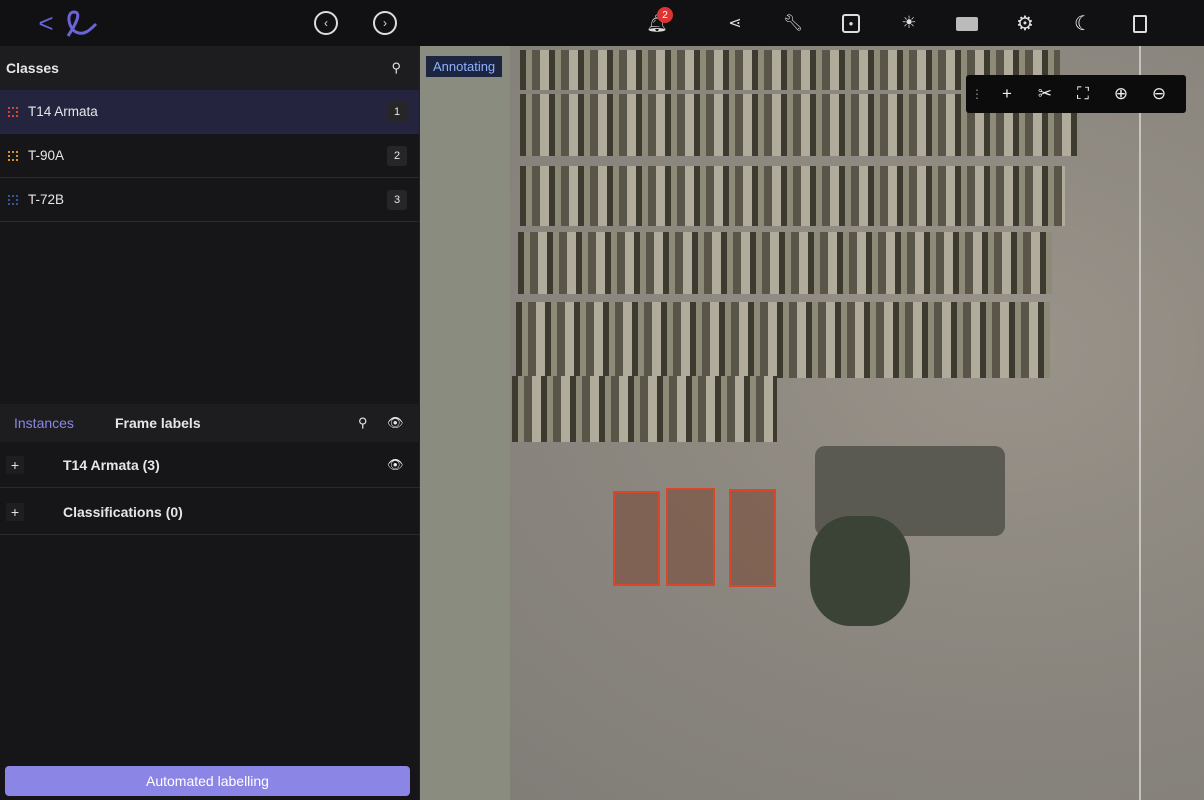  I want to click on class-item-t14-armata: T14 Armata 1, so click(209, 112).